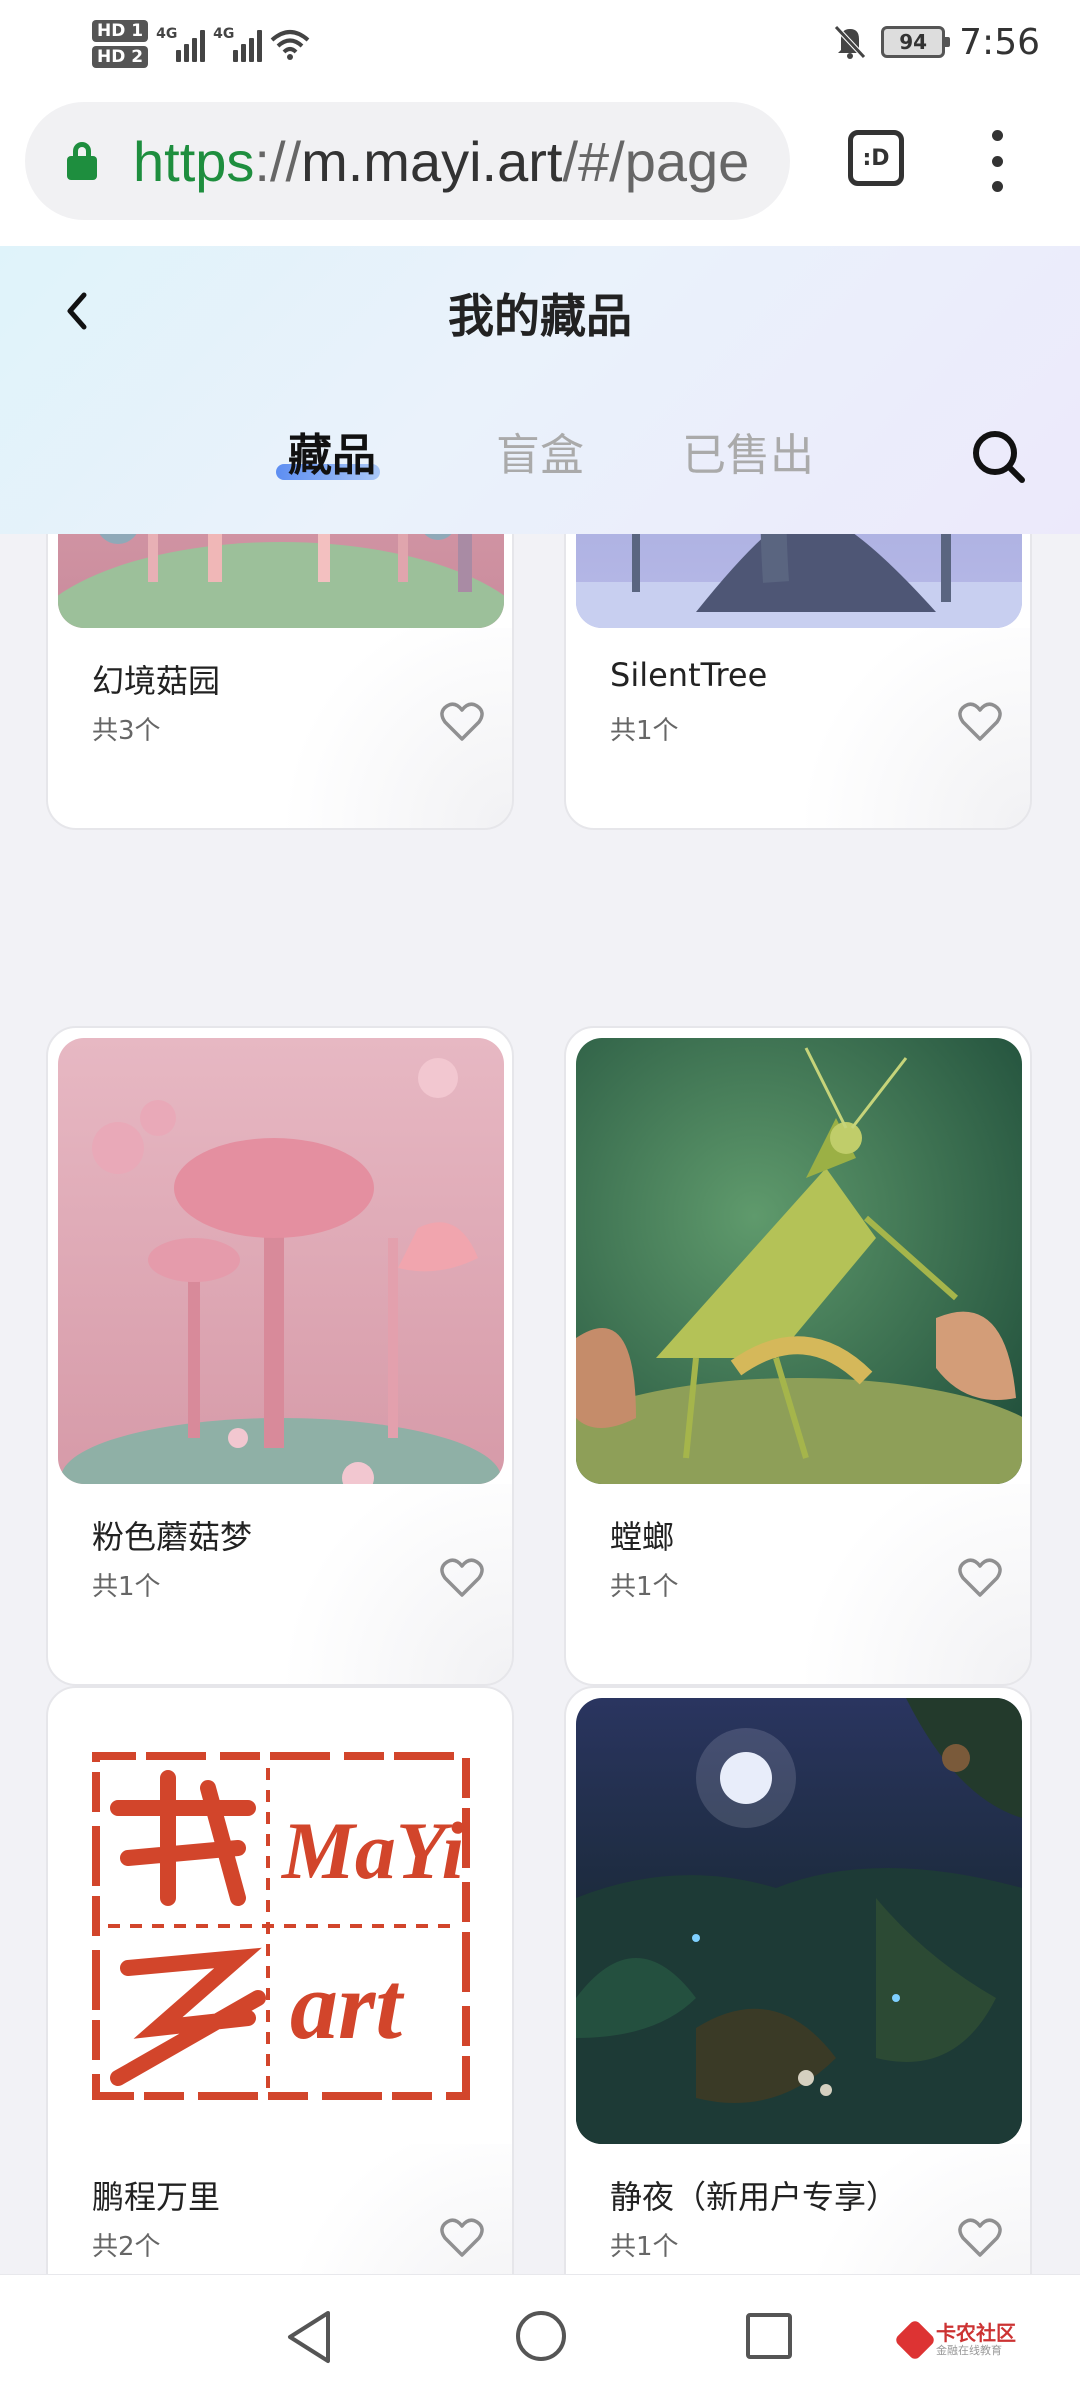 The width and height of the screenshot is (1080, 2400). Describe the element at coordinates (999, 42) in the screenshot. I see `status-time: 7:56` at that location.